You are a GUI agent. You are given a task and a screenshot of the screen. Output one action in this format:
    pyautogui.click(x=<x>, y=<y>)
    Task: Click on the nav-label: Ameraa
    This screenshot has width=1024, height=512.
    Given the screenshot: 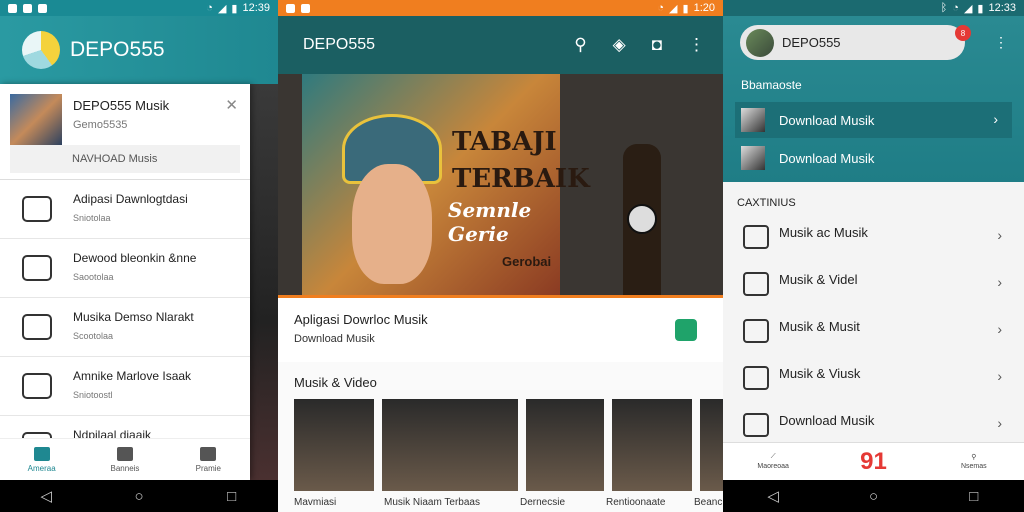 What is the action you would take?
    pyautogui.click(x=41, y=468)
    